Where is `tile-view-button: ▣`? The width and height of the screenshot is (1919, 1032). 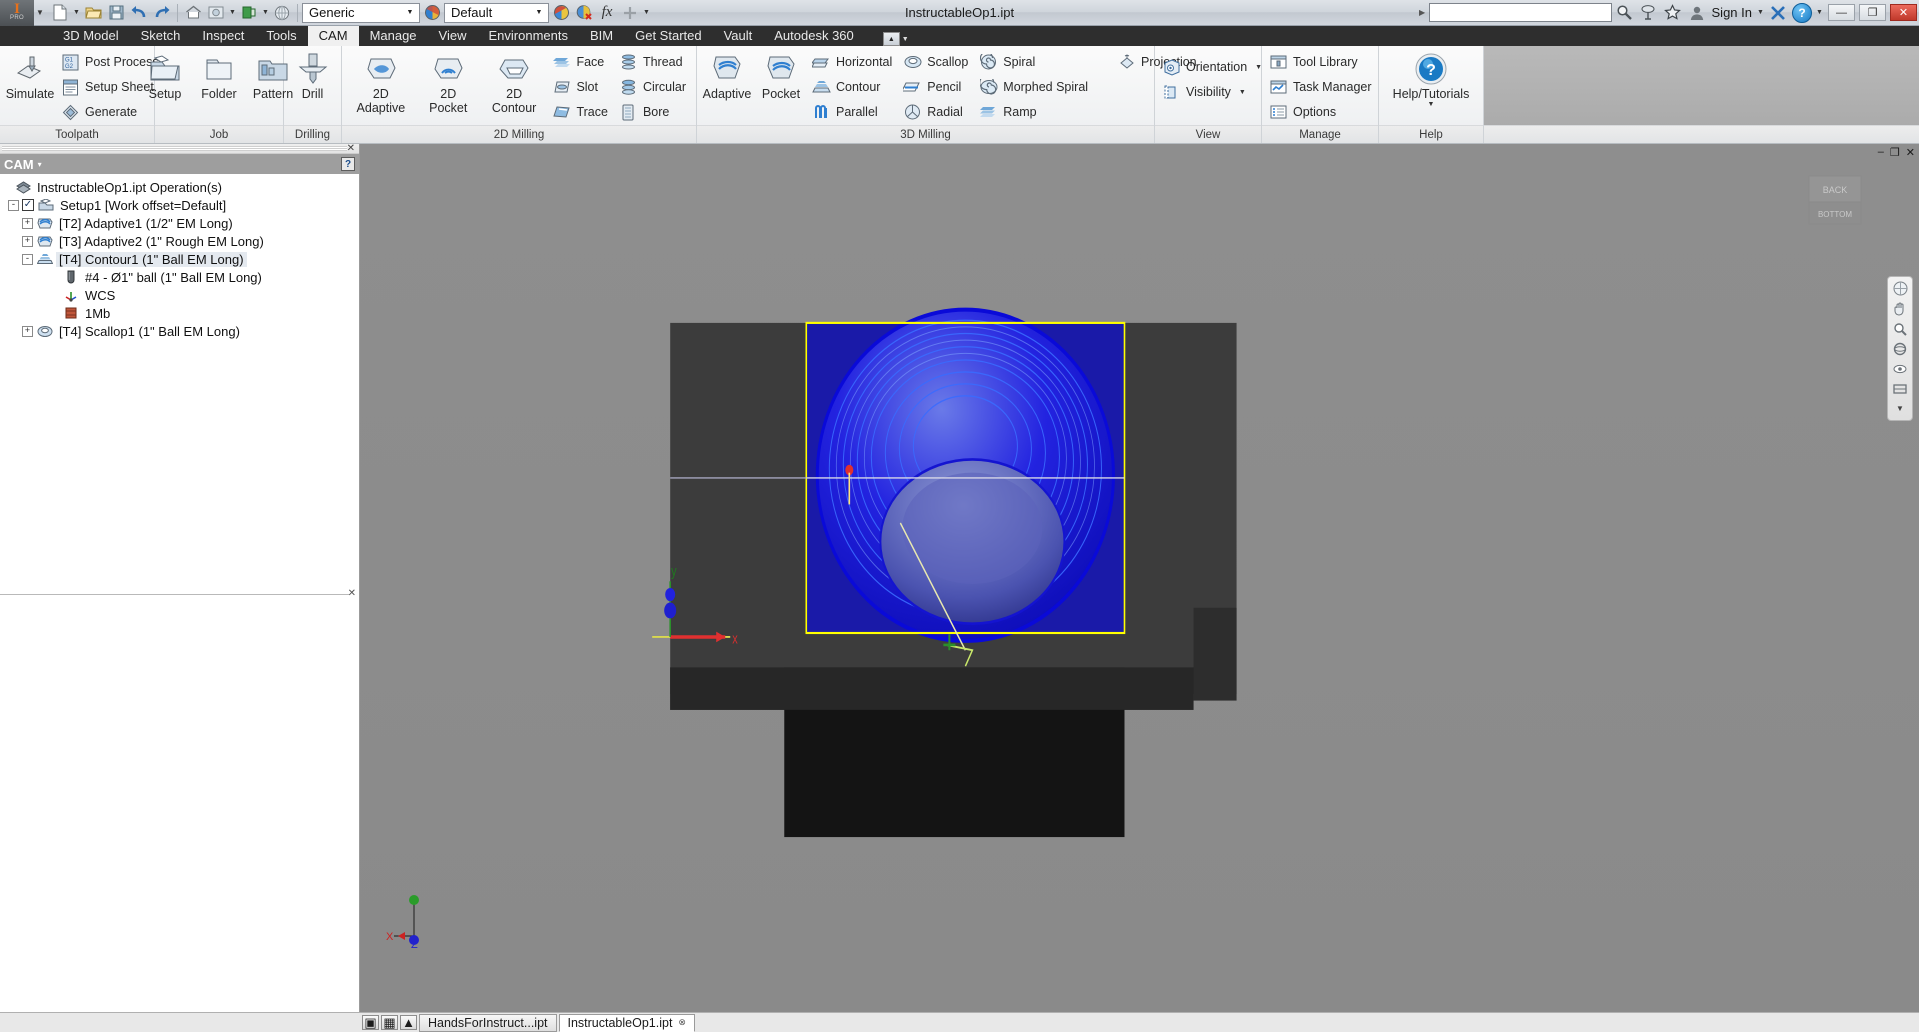 tile-view-button: ▣ is located at coordinates (370, 1022).